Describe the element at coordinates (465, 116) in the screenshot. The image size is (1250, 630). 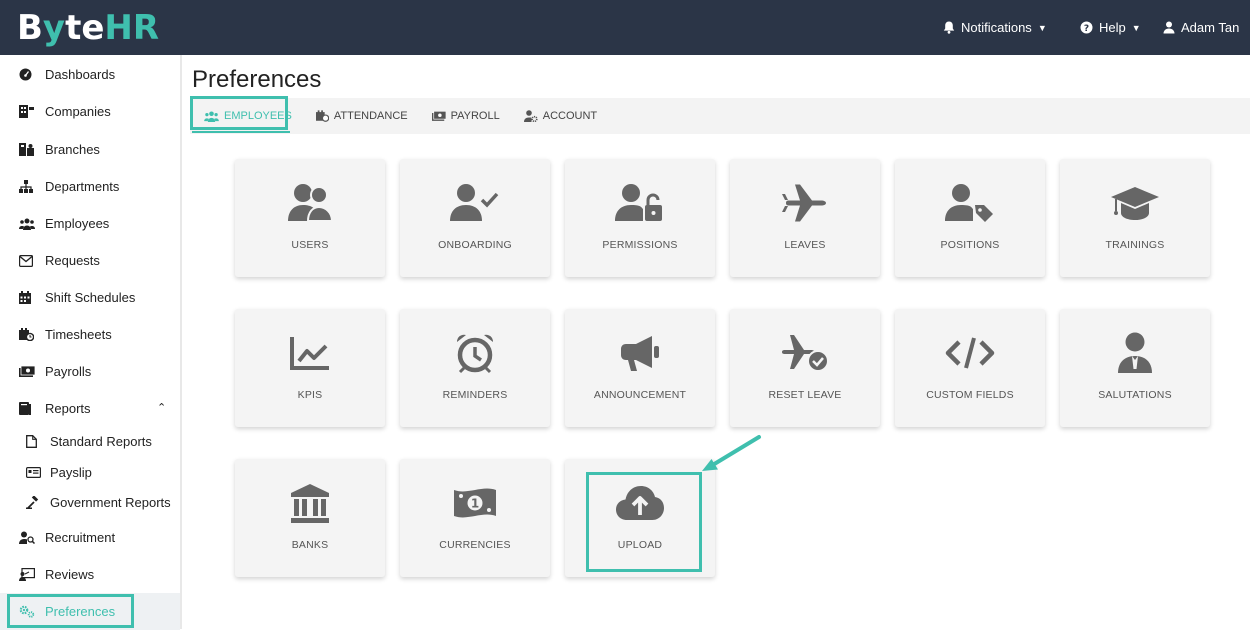
I see `tab-payroll: PAYROLL` at that location.